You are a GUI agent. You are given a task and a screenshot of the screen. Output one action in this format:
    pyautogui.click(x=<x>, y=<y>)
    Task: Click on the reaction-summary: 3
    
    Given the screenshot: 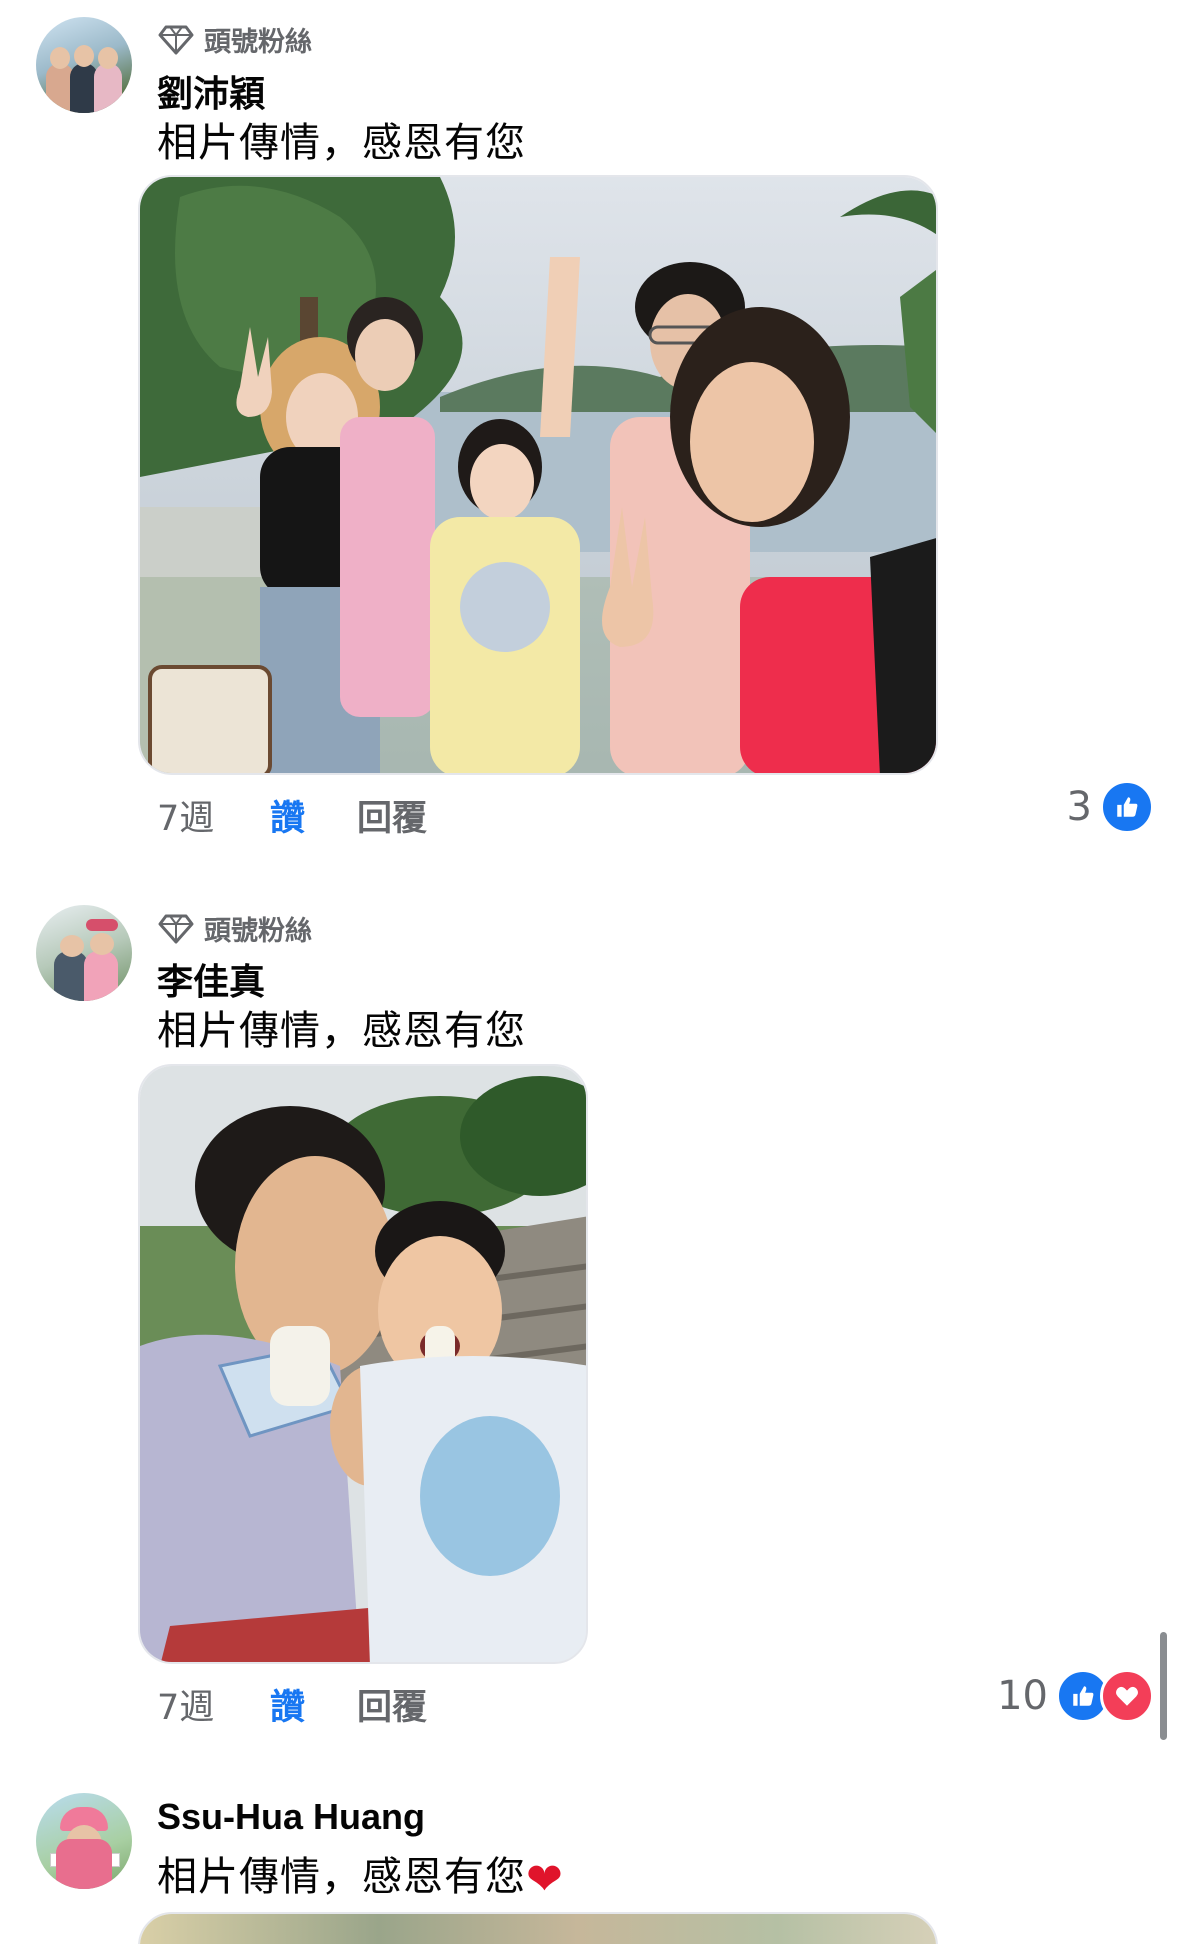 What is the action you would take?
    pyautogui.click(x=1110, y=807)
    